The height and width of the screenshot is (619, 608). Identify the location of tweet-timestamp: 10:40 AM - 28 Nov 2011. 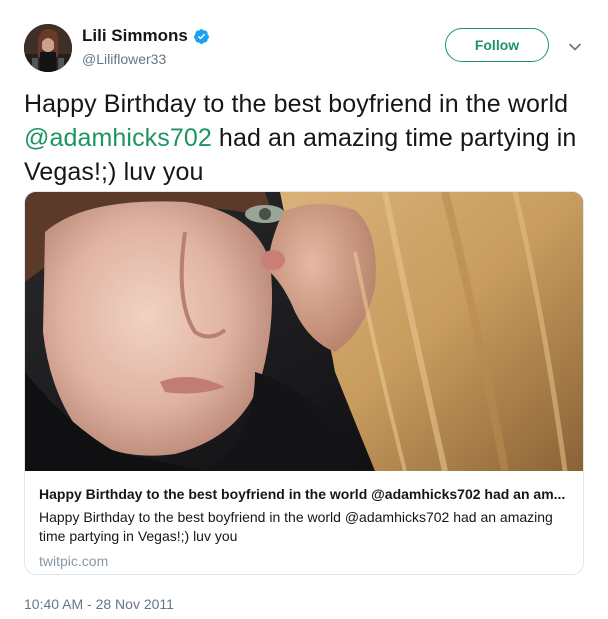
(99, 604).